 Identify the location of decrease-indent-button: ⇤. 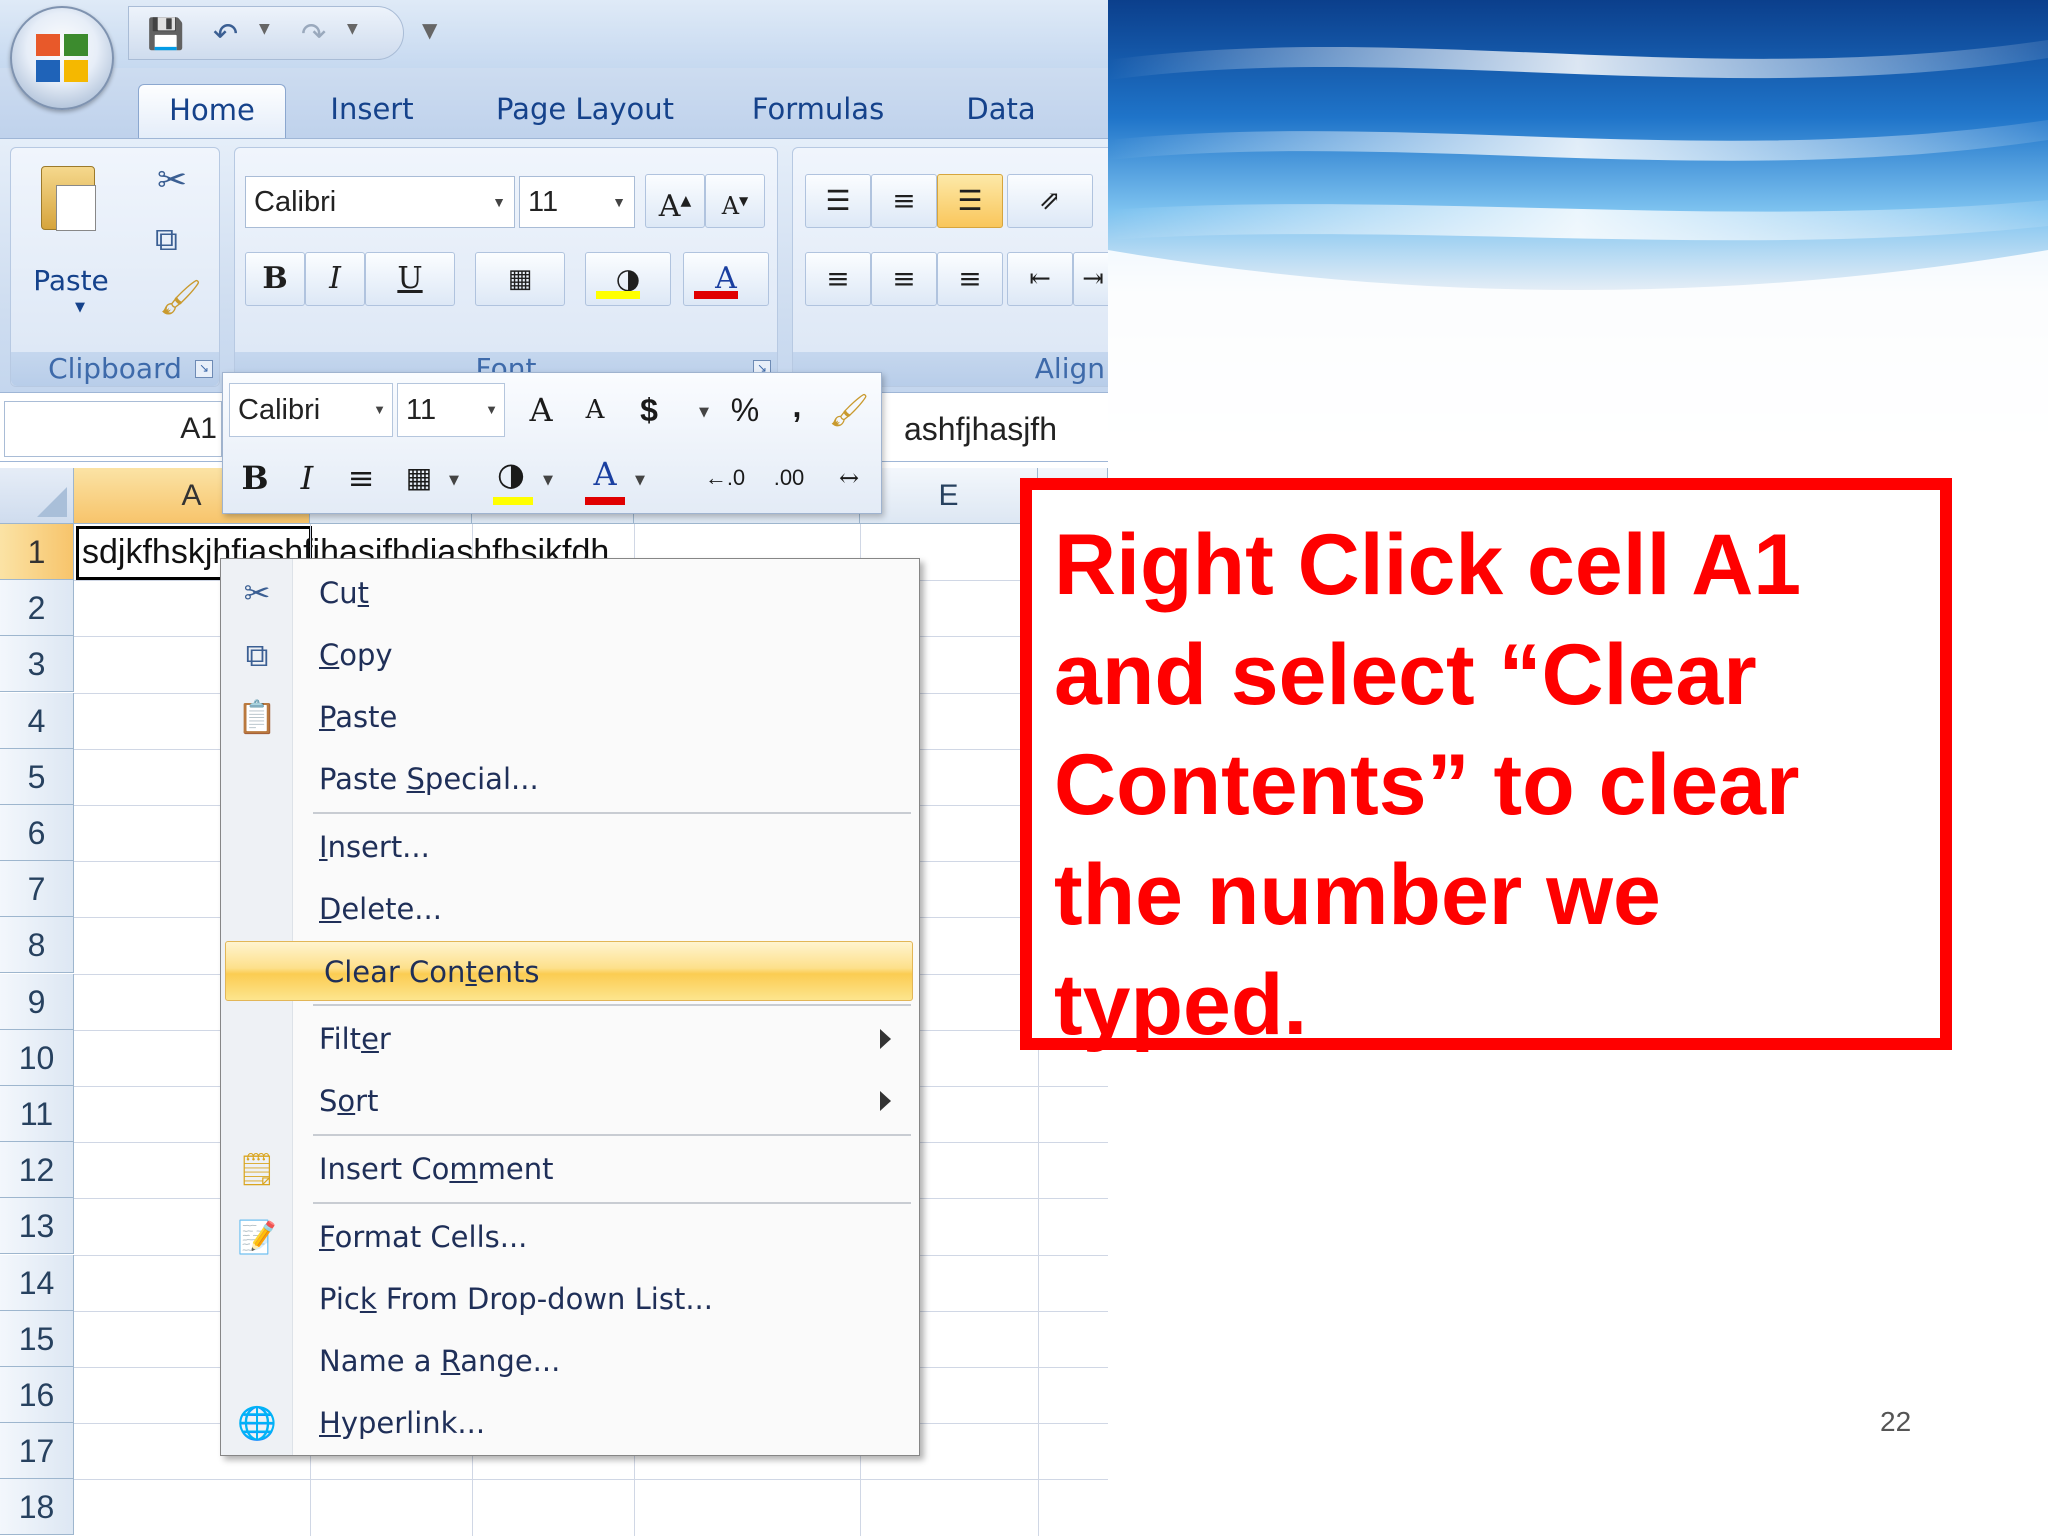
(1040, 279).